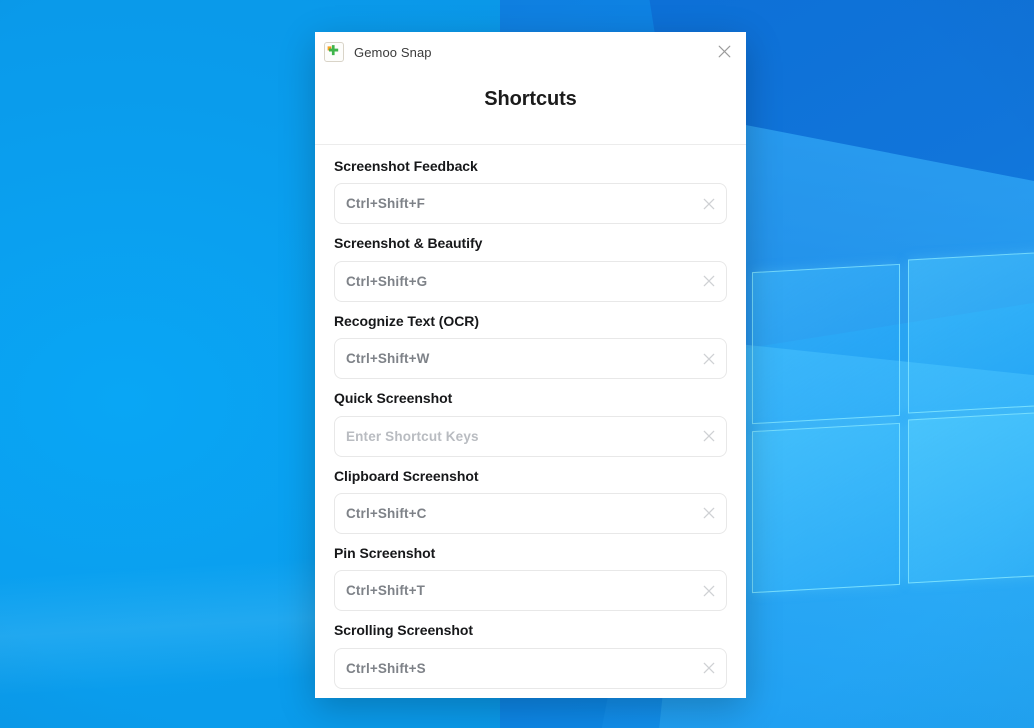 The height and width of the screenshot is (728, 1034). What do you see at coordinates (513, 358) in the screenshot?
I see `shortcut-value: Ctrl+Shift+W` at bounding box center [513, 358].